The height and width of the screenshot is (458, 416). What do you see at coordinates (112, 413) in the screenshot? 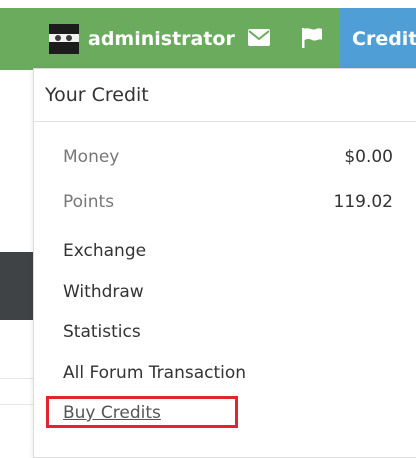
I see `menu-item-buy-credits: Buy Credits` at bounding box center [112, 413].